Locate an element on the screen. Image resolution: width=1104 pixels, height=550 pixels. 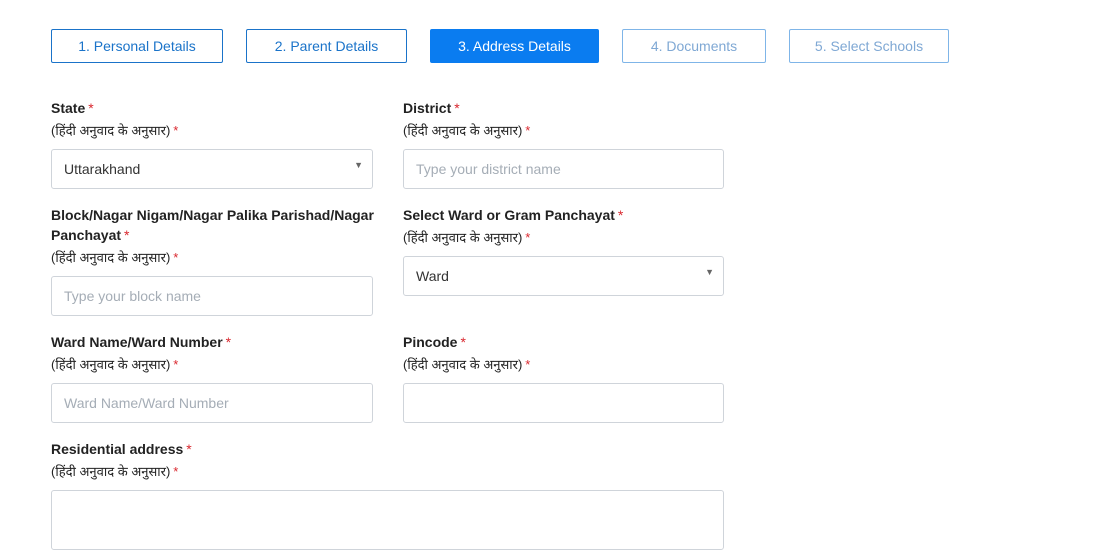
step-label: 2. Parent Details is located at coordinates (326, 46).